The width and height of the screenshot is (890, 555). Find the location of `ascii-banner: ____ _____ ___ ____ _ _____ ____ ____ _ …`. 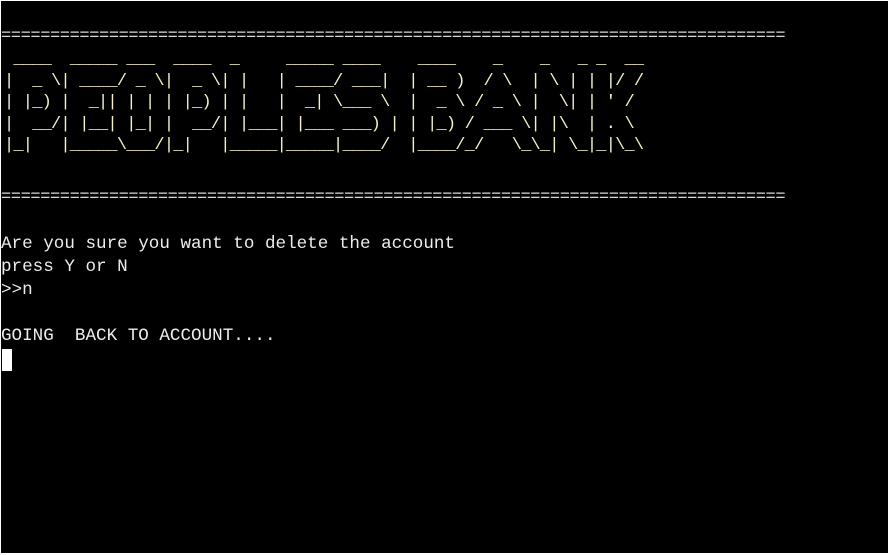

ascii-banner: ____ _____ ___ ____ _ _____ ____ ____ _ … is located at coordinates (324, 103).